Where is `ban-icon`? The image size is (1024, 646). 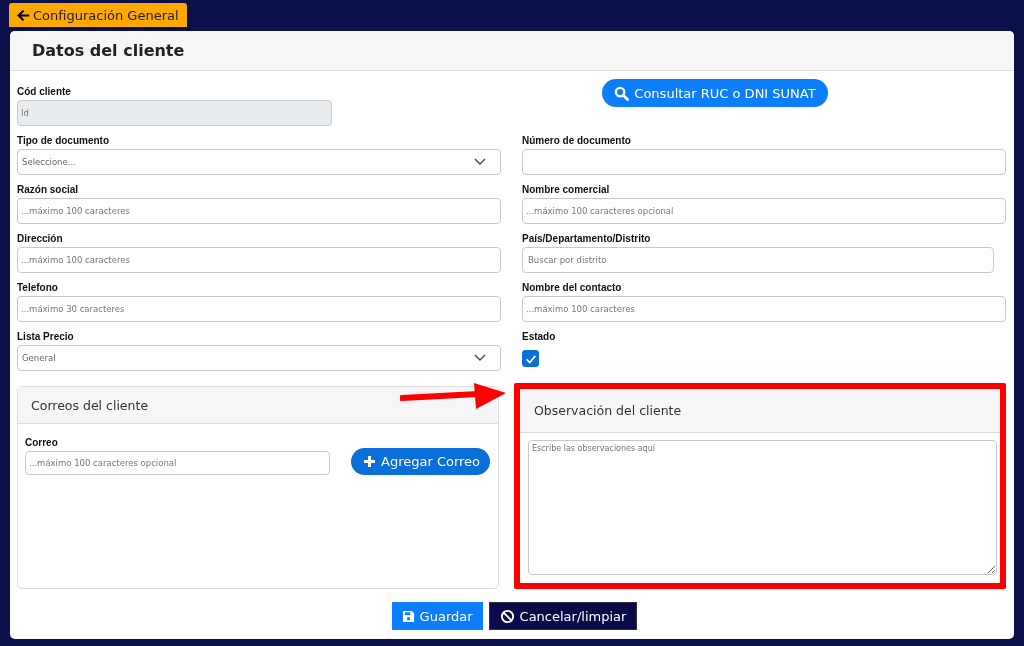 ban-icon is located at coordinates (507, 616).